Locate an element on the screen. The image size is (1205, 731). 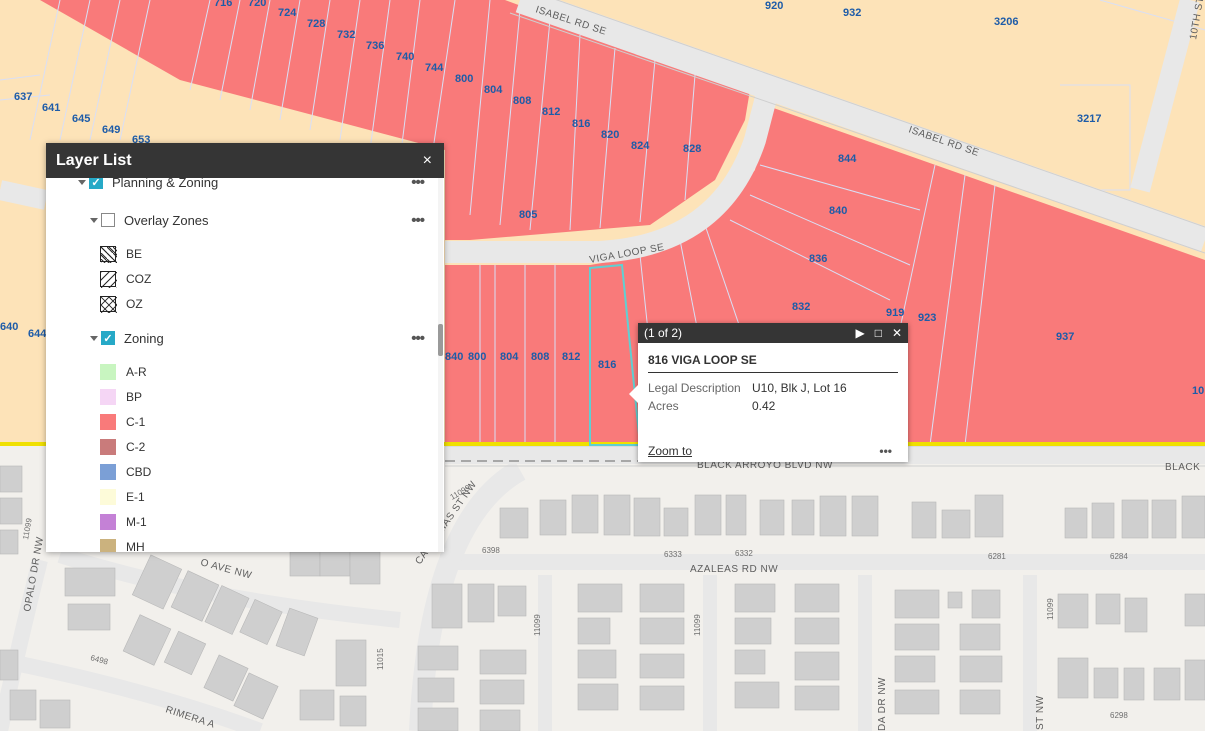
svg-text: 644 is located at coordinates (37, 334).